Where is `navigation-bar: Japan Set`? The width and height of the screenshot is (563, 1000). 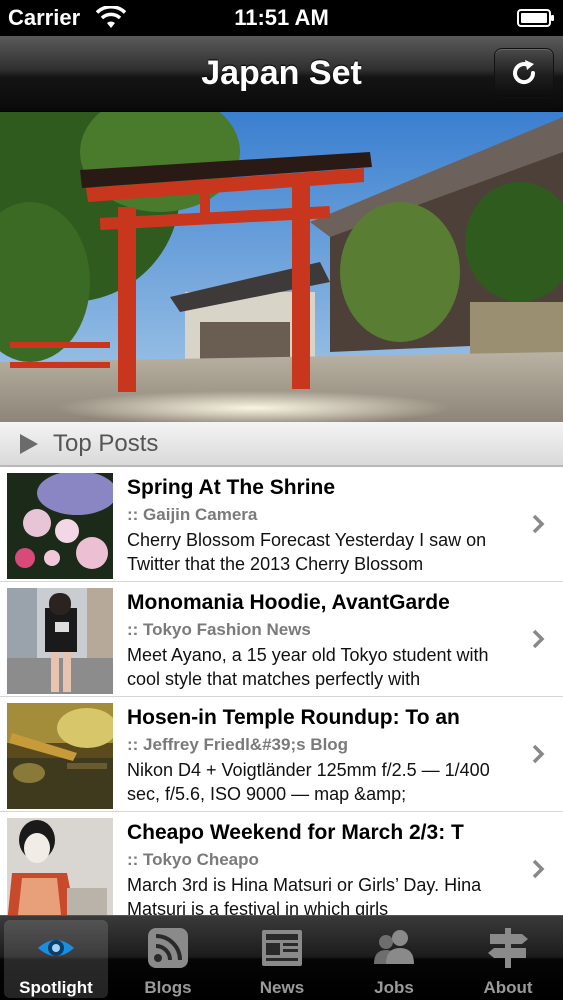
navigation-bar: Japan Set is located at coordinates (281, 74).